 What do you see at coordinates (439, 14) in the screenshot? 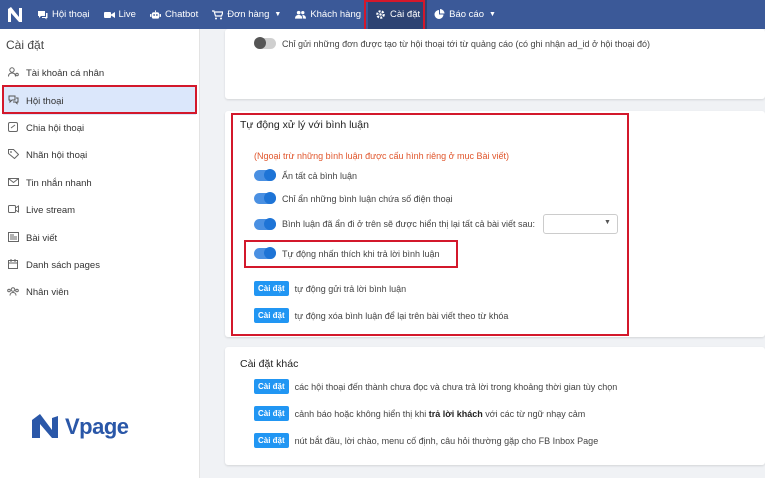
I see `pie-chart-icon` at bounding box center [439, 14].